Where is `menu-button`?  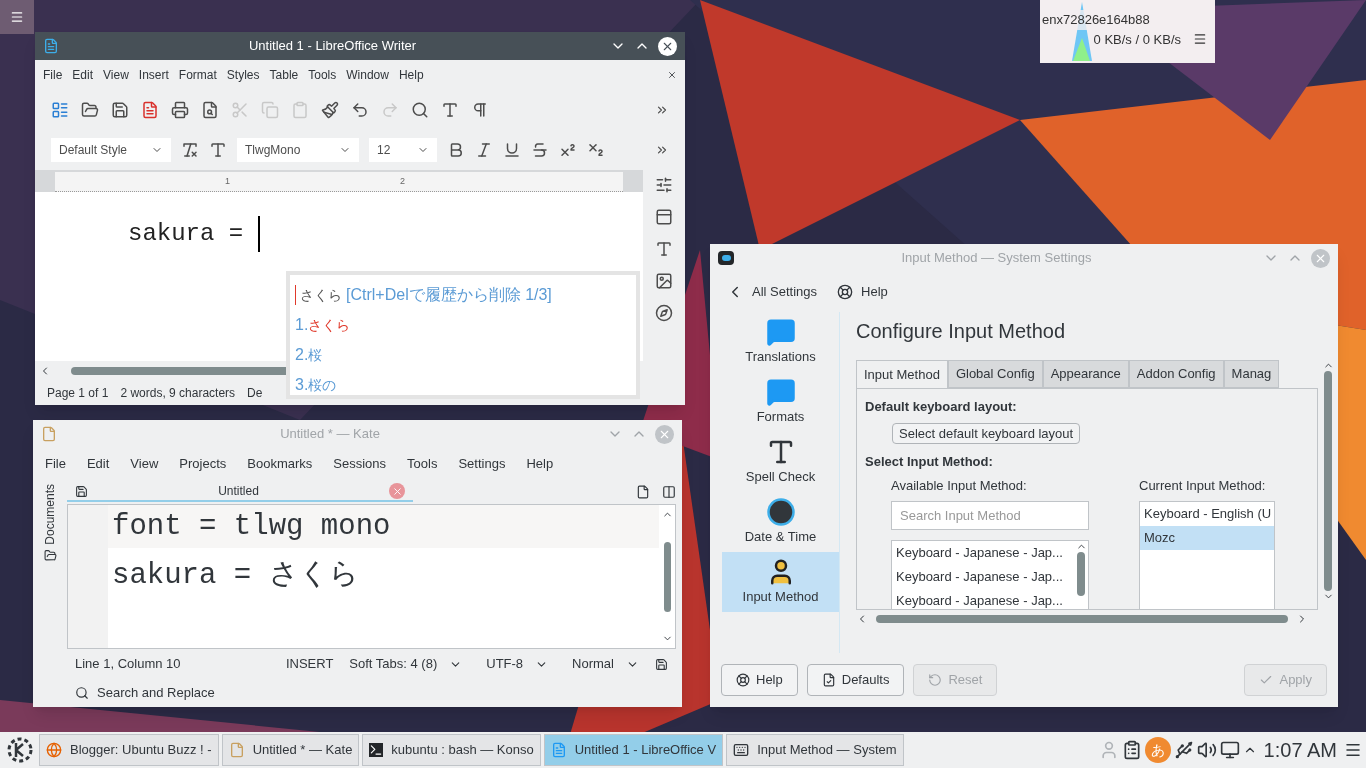
menu-button is located at coordinates (17, 17).